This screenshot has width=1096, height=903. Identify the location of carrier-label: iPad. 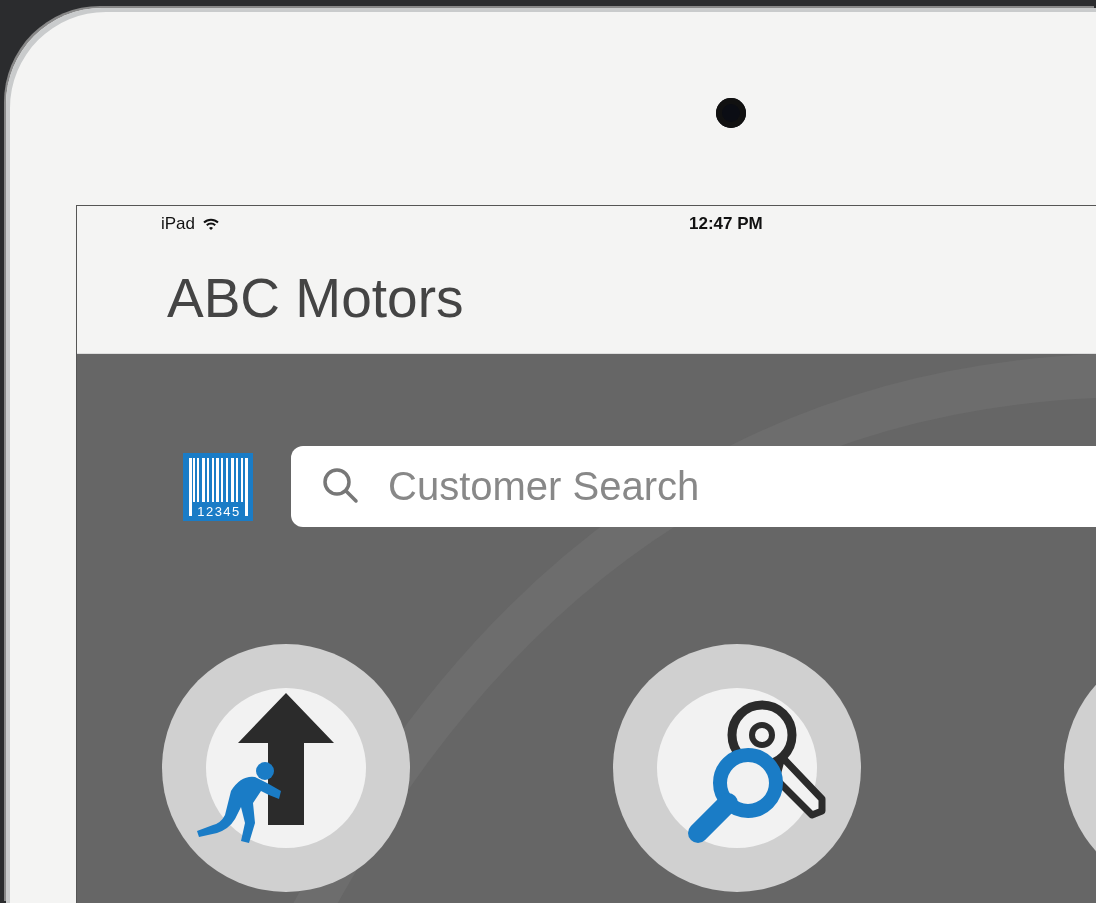
(178, 224).